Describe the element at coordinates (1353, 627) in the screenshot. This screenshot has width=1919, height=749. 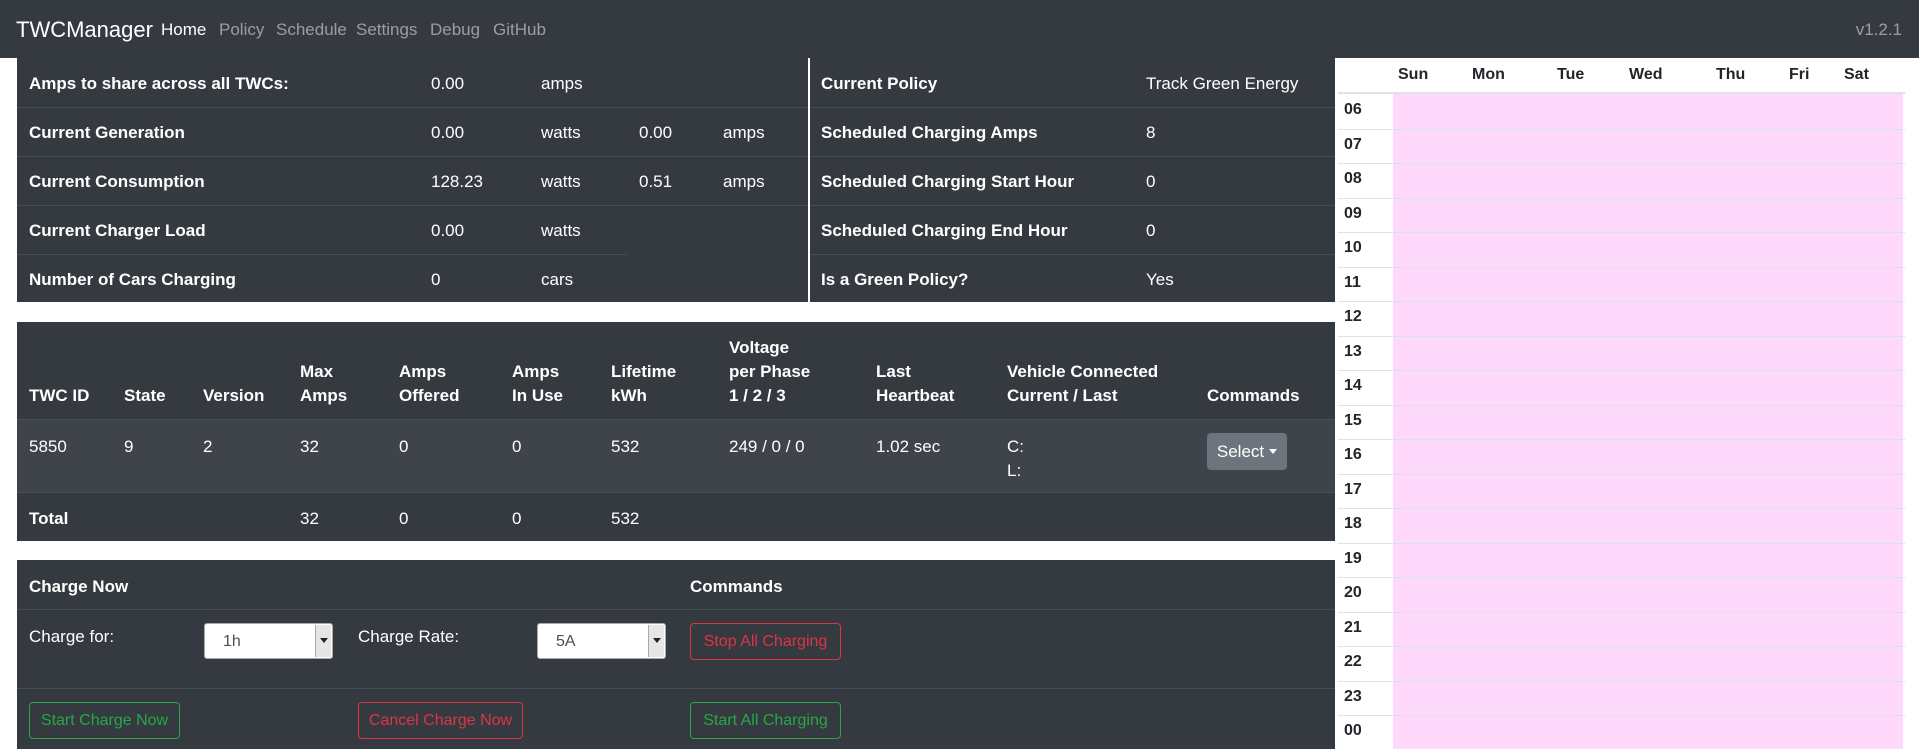
I see `hour-label: 21` at that location.